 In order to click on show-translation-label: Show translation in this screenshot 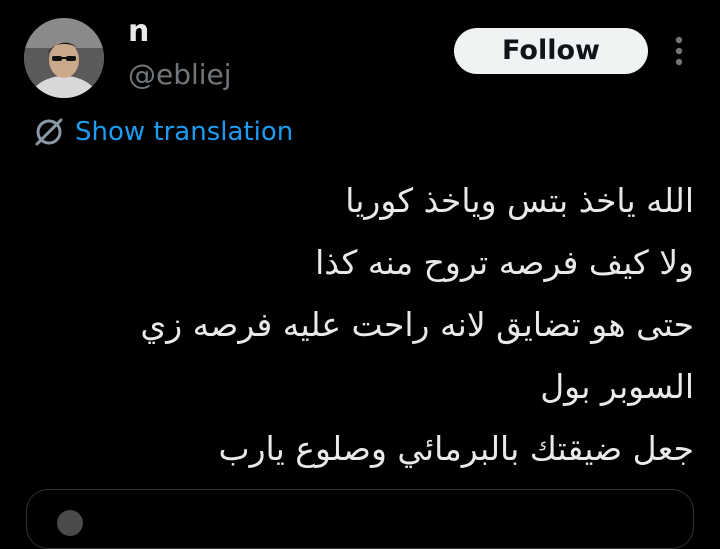, I will do `click(184, 132)`.